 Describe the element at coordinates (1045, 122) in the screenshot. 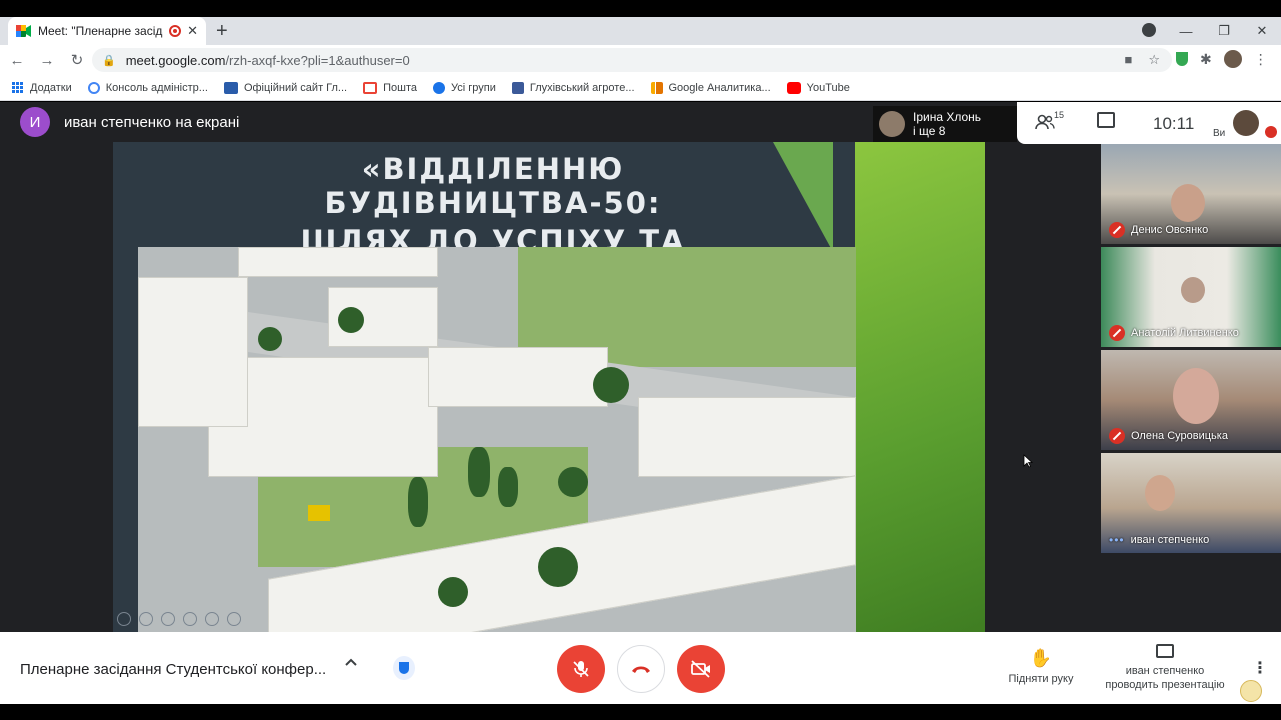

I see `people-icon` at that location.